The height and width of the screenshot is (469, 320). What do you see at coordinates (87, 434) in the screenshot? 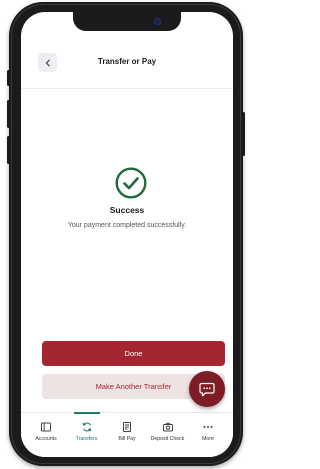
I see `tab-transfers: Transfers` at bounding box center [87, 434].